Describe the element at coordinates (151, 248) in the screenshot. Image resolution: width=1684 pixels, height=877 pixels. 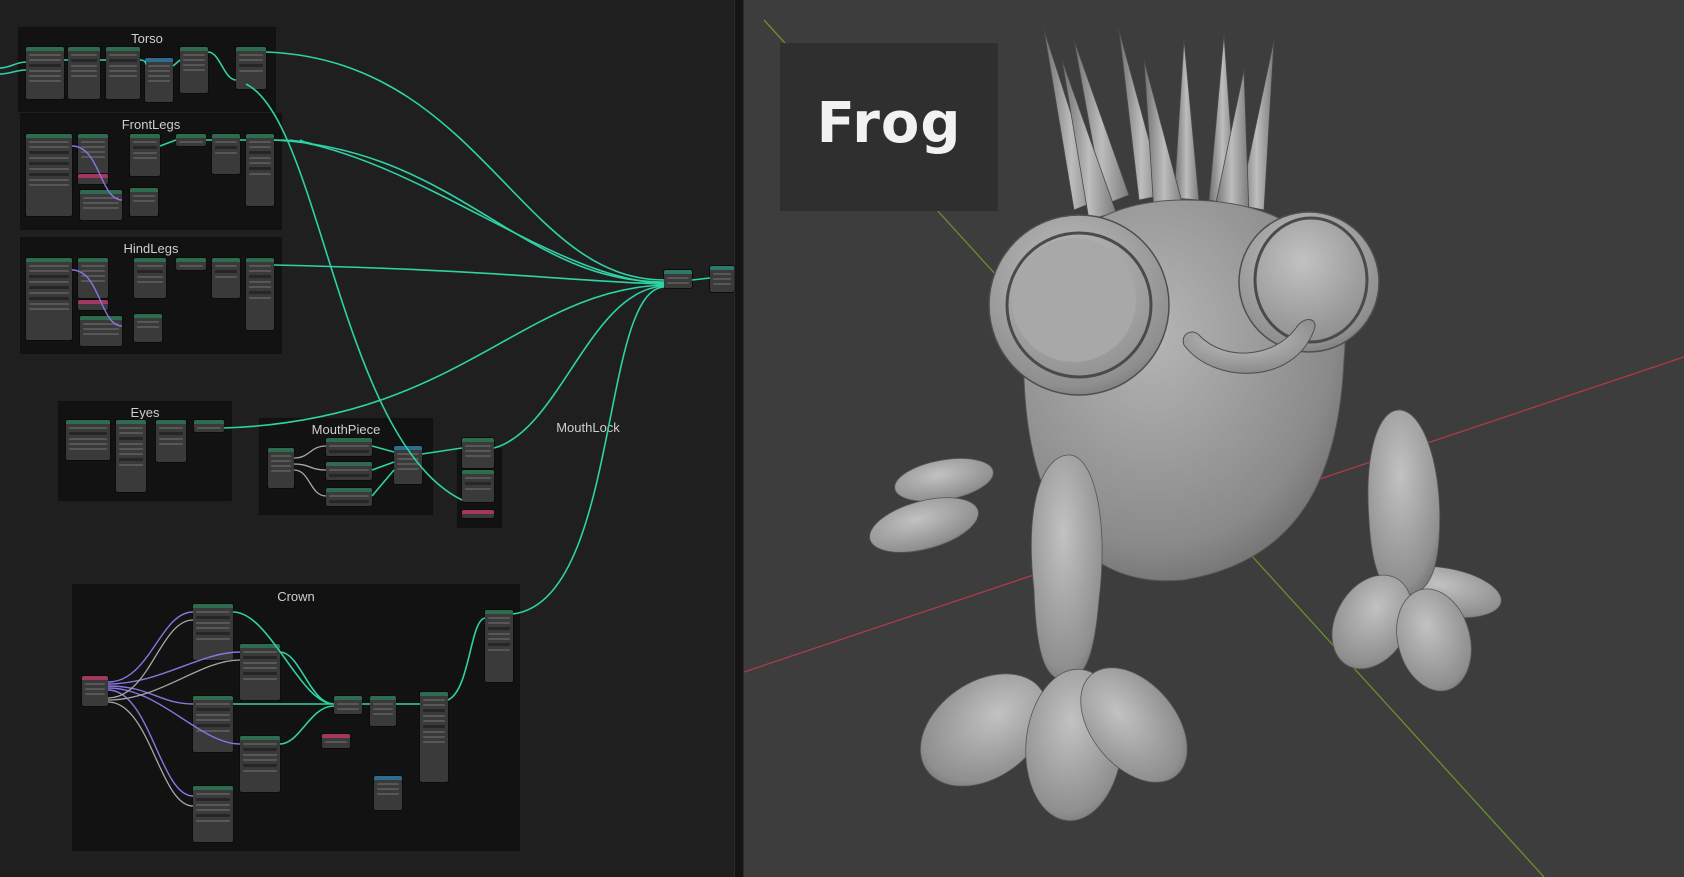
I see `frame-label-hindlegs: HindLegs` at that location.